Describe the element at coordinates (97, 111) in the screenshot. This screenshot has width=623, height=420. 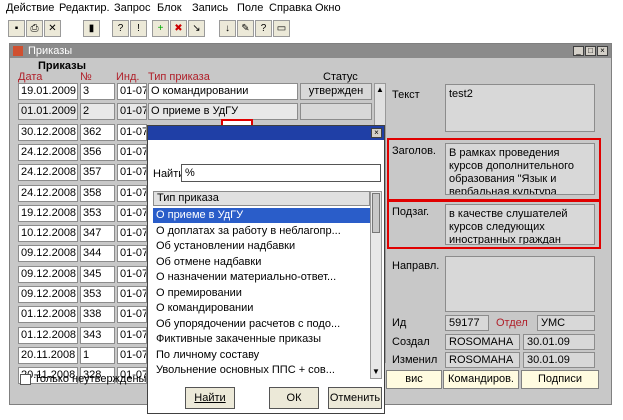
I see `row-num-cell: 2` at that location.